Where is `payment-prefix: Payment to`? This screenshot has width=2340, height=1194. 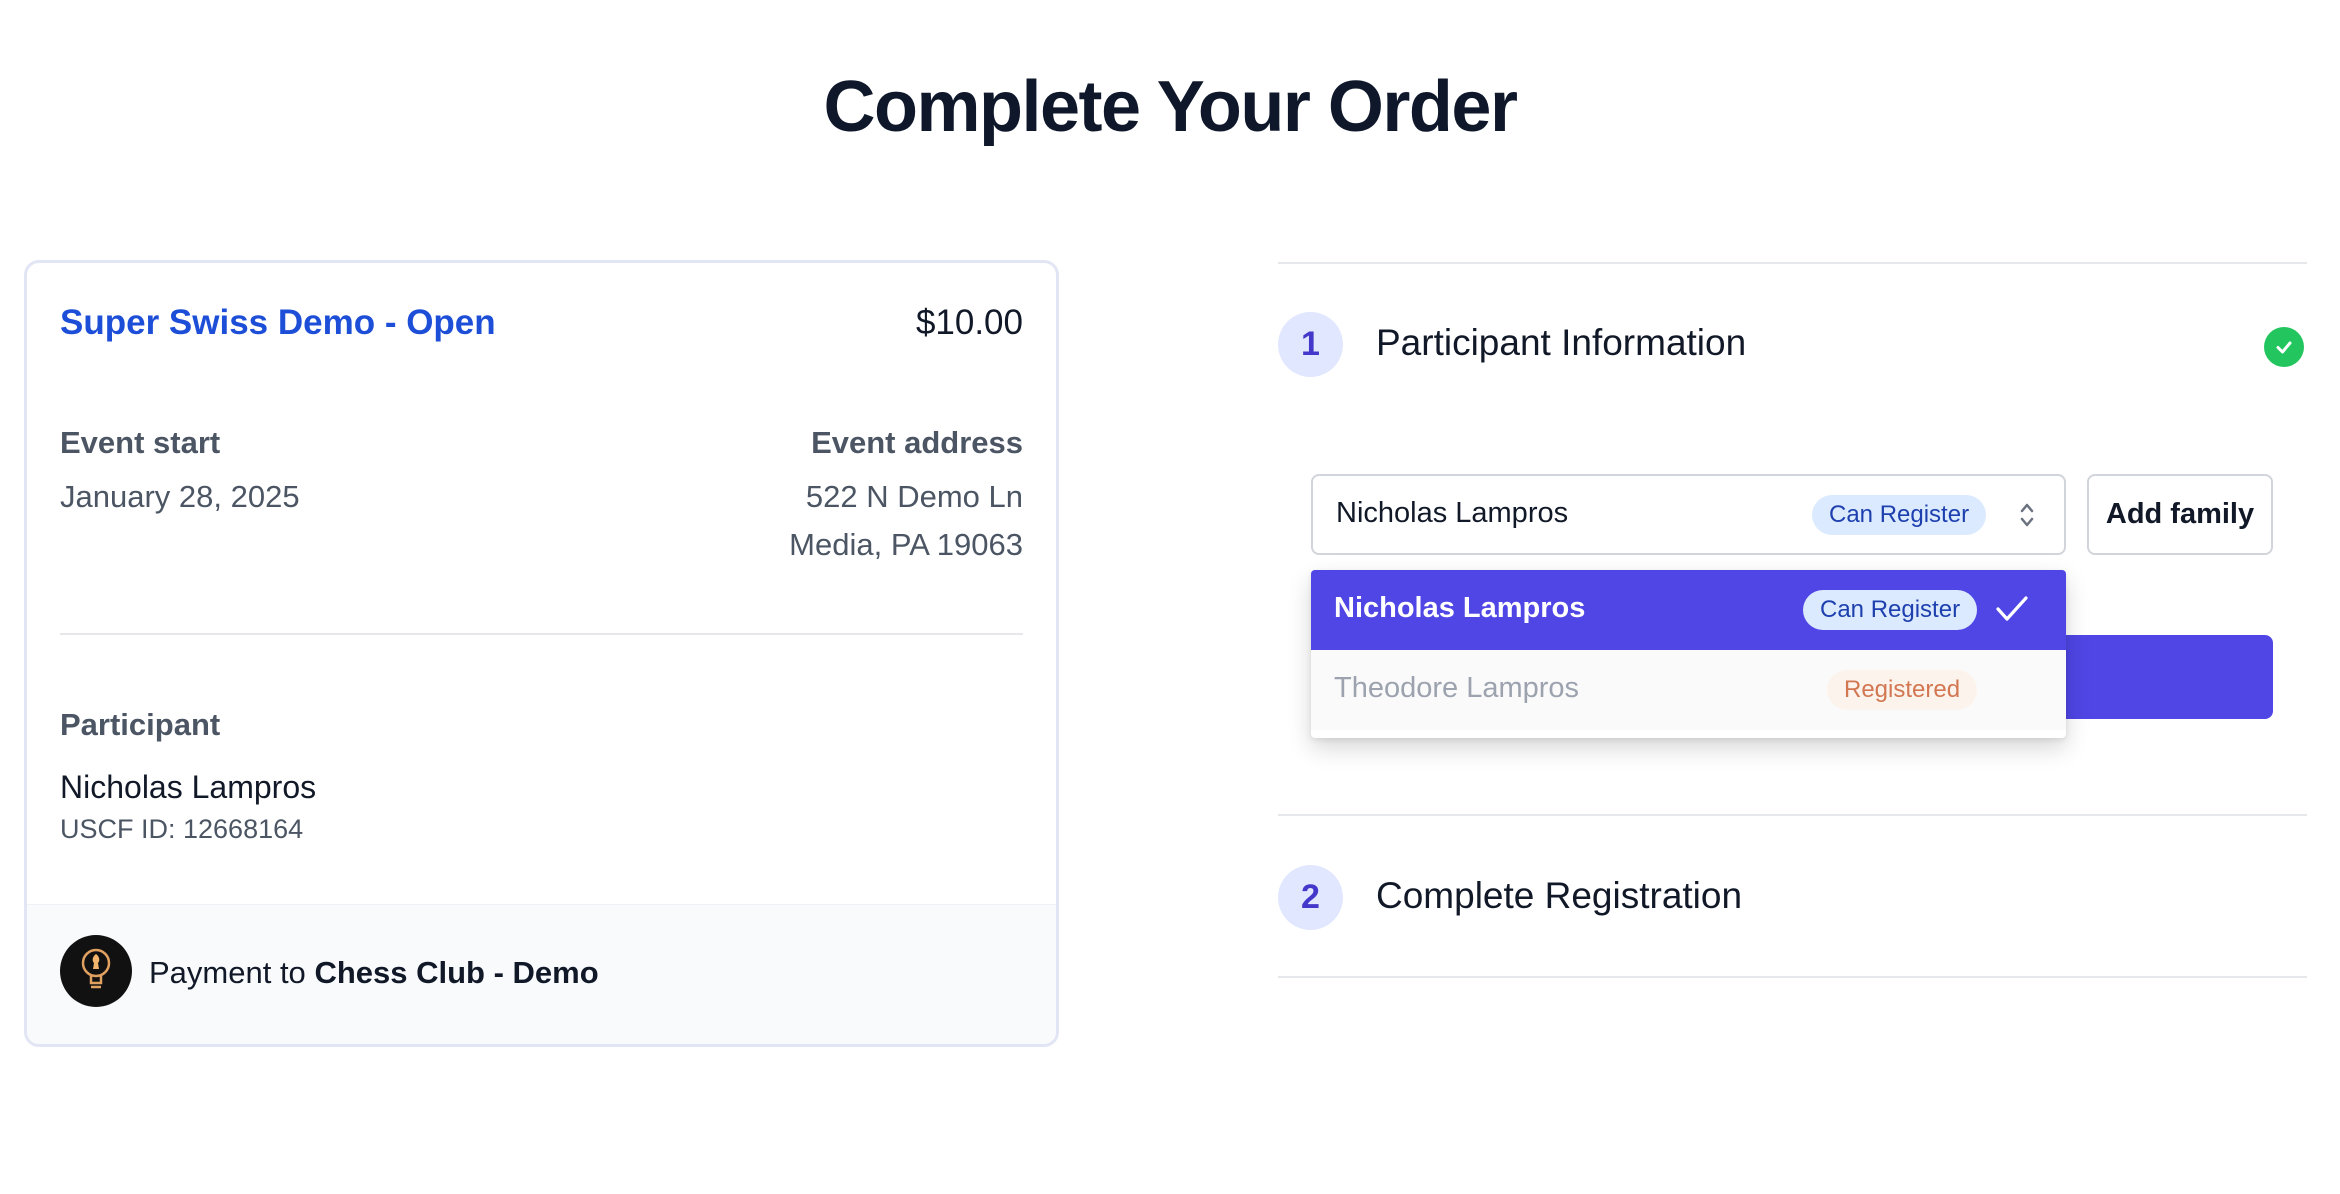
payment-prefix: Payment to is located at coordinates (227, 972).